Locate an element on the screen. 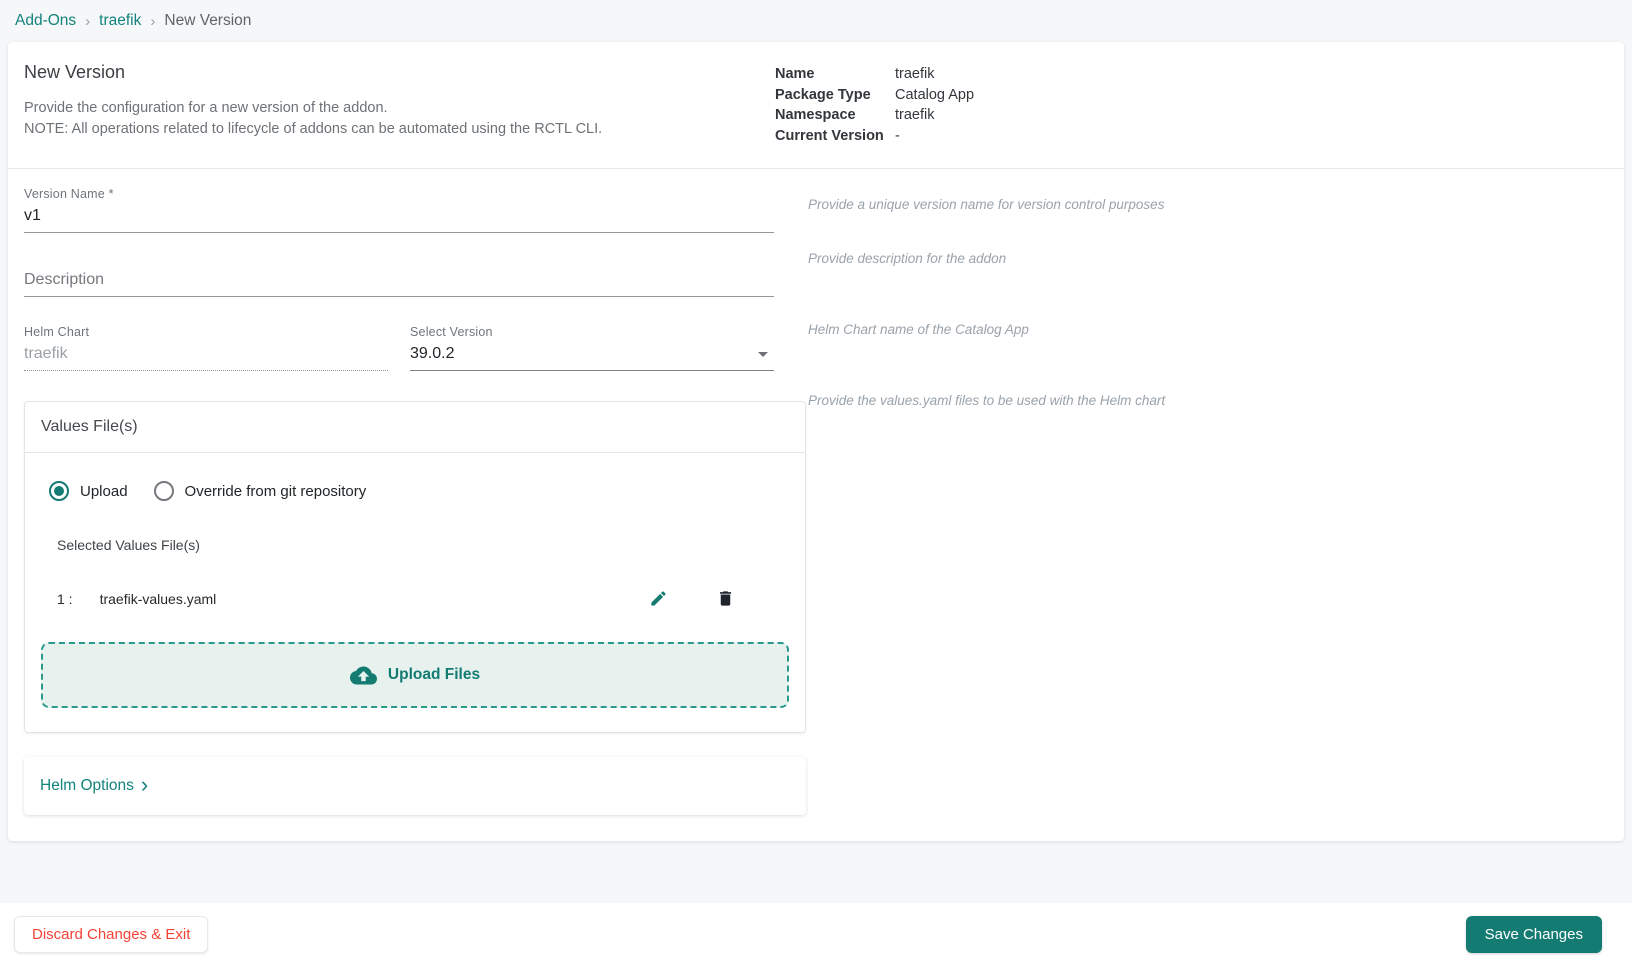 This screenshot has height=970, width=1632. info-label: Name is located at coordinates (795, 74).